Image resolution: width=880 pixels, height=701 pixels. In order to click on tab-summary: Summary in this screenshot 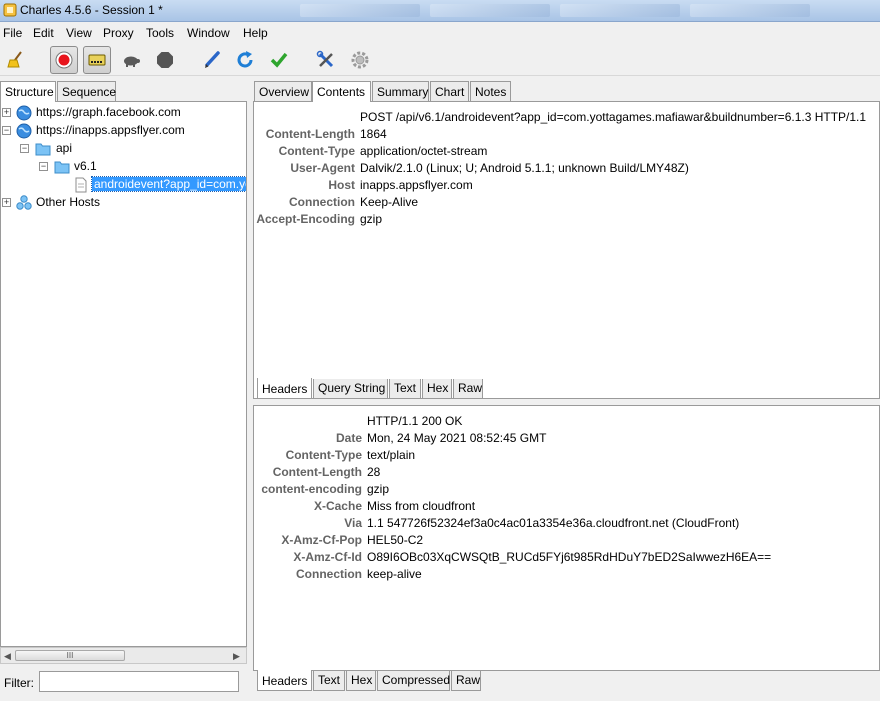, I will do `click(400, 91)`.